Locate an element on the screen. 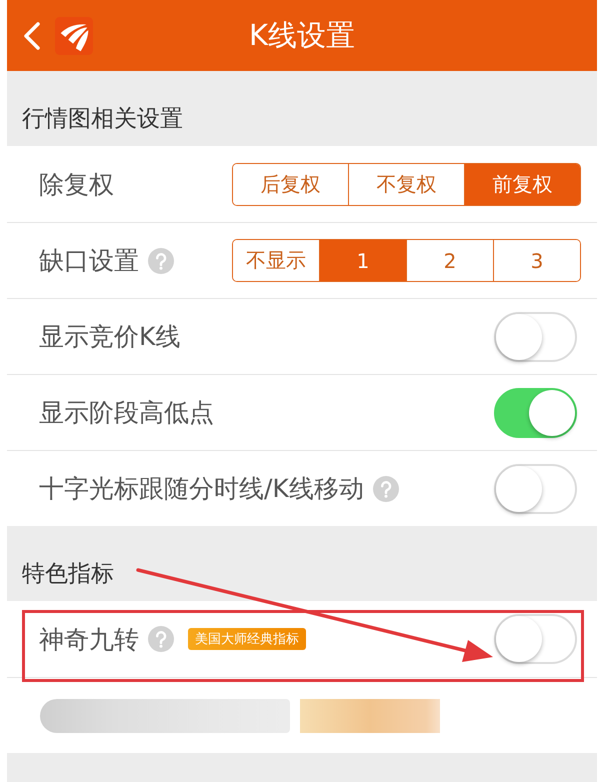 This screenshot has width=608, height=782. setting-label: 十字光标跟随分时线/K线移动 is located at coordinates (201, 489).